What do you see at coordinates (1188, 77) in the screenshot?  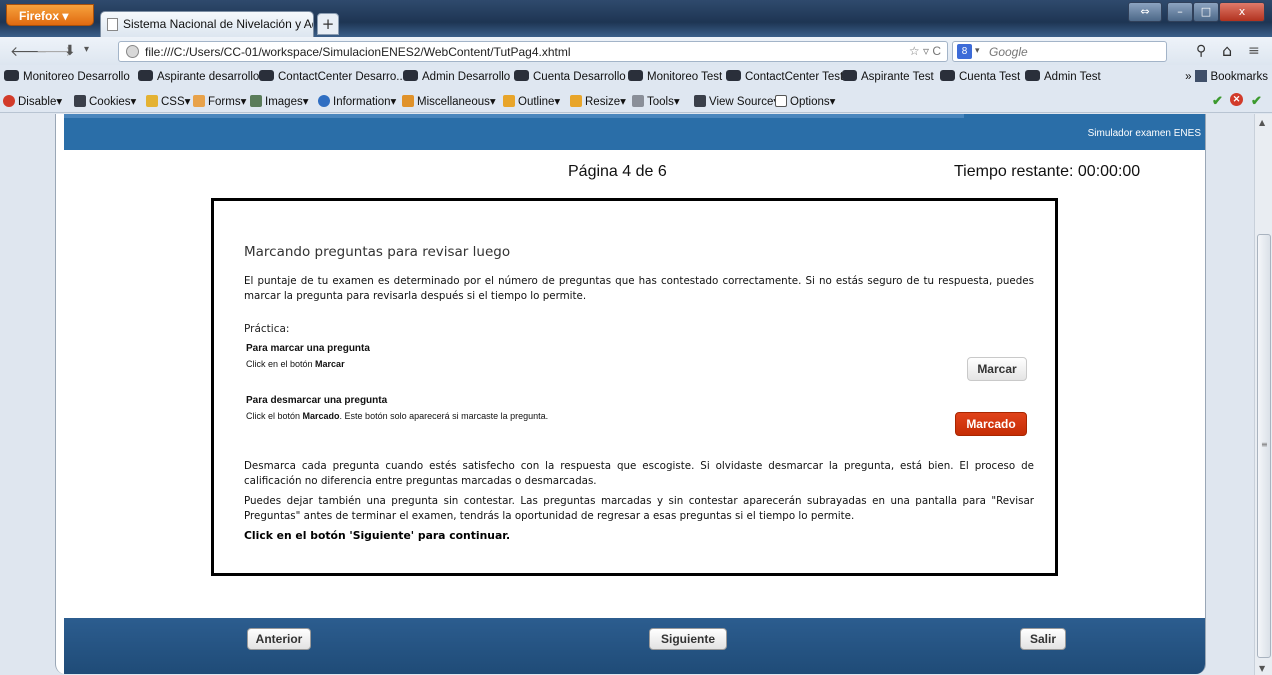 I see `chevron-right-icon: »` at bounding box center [1188, 77].